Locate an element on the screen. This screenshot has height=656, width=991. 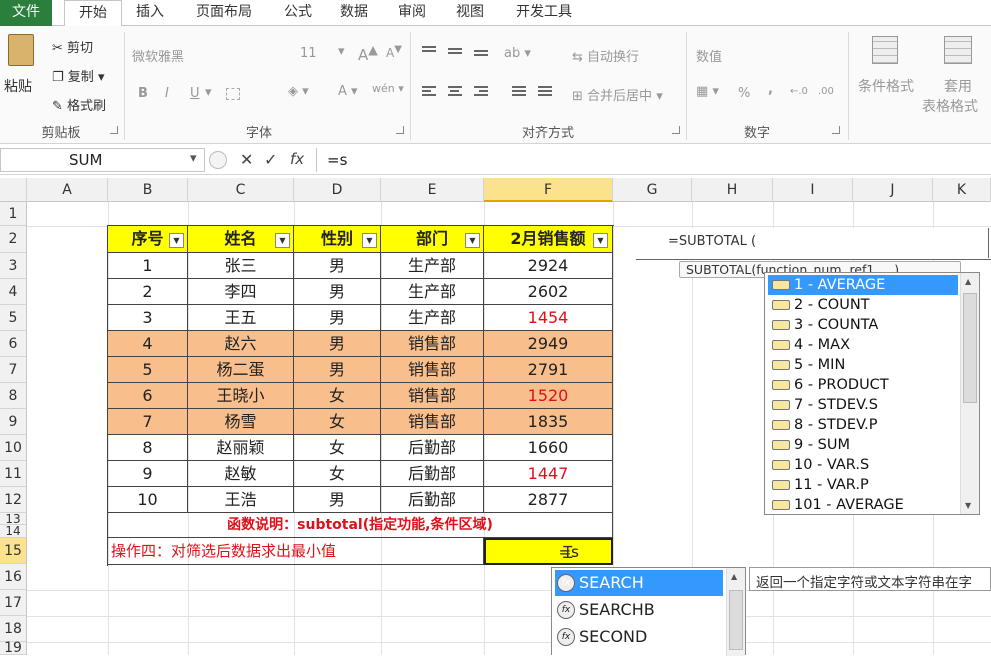
row-header: 5 is located at coordinates (13, 318).